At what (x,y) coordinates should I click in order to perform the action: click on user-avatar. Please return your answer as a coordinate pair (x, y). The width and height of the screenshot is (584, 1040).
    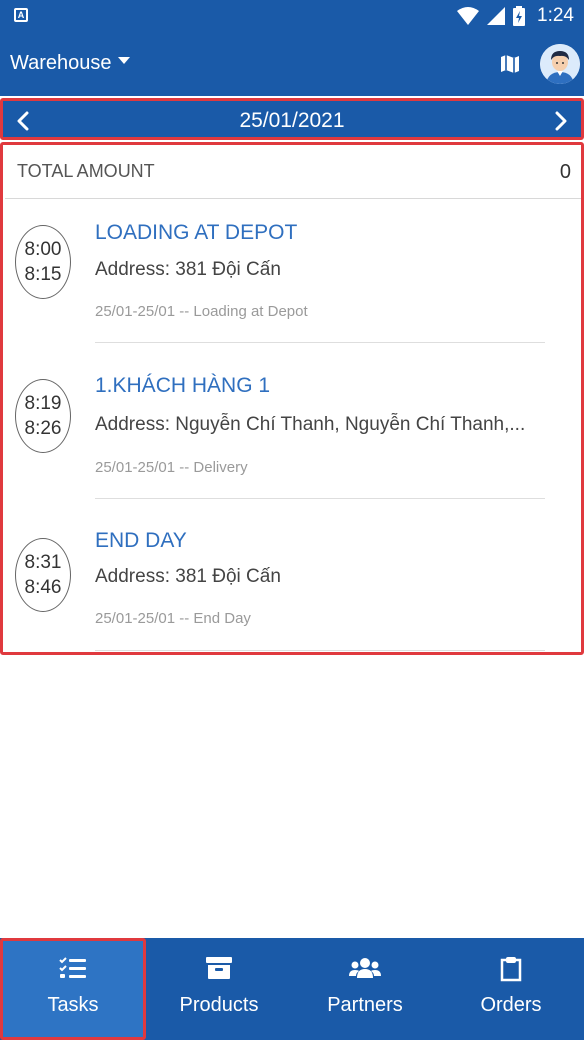
    Looking at the image, I should click on (560, 64).